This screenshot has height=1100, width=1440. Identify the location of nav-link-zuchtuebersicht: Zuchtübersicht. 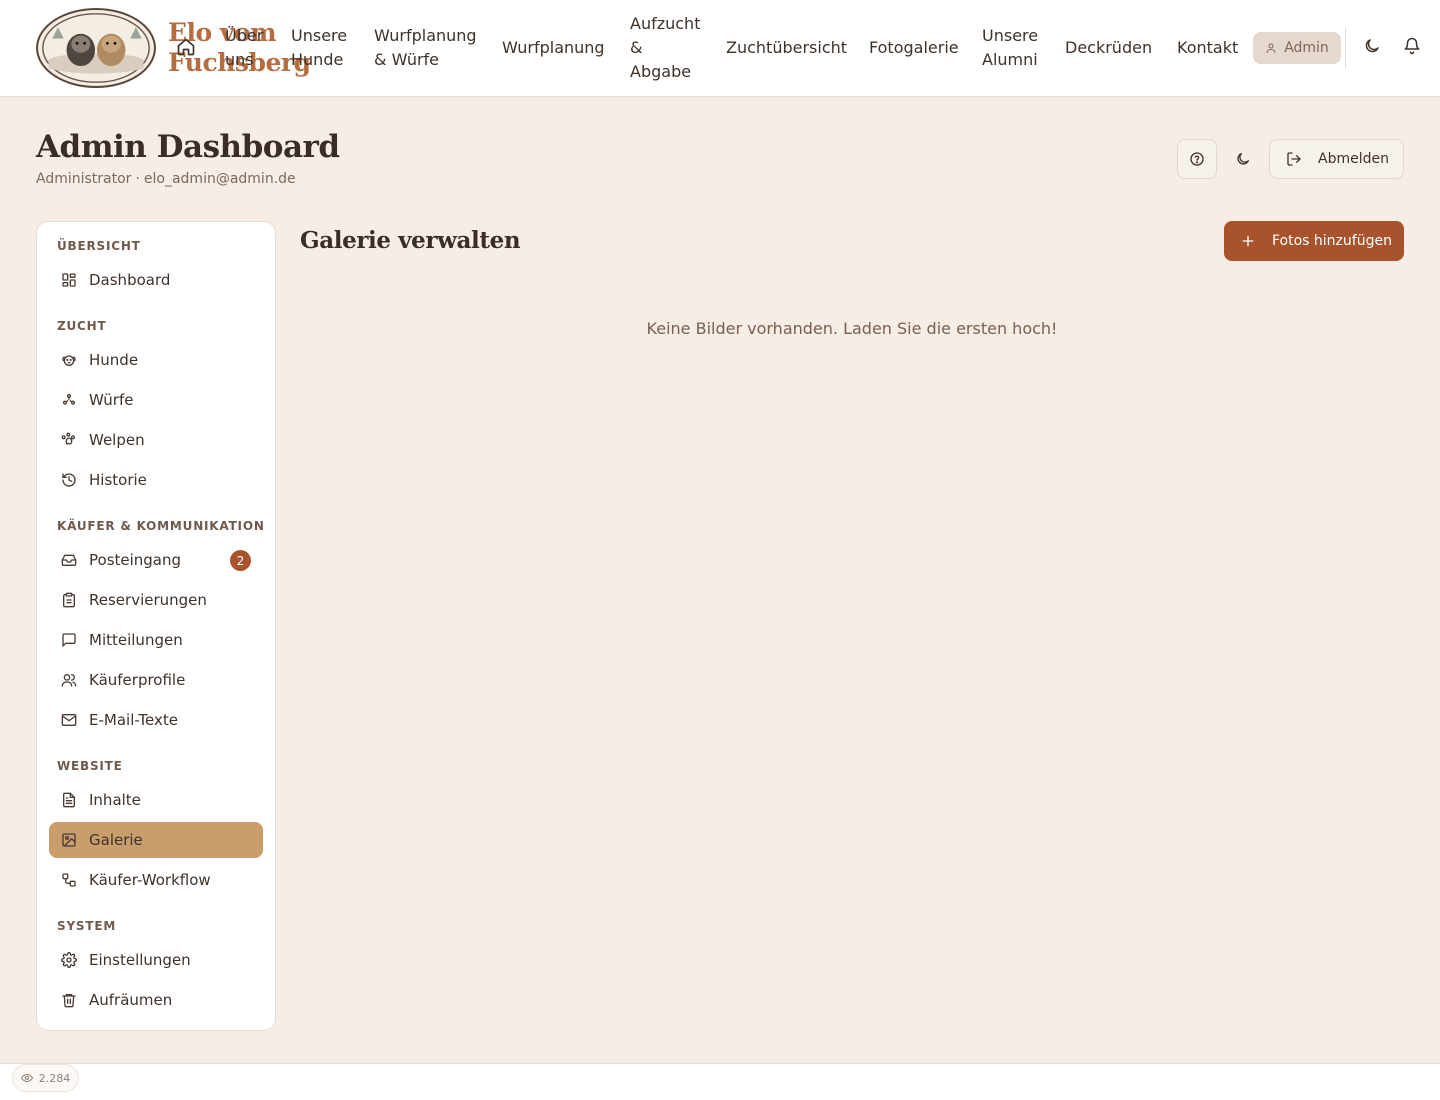
(786, 48).